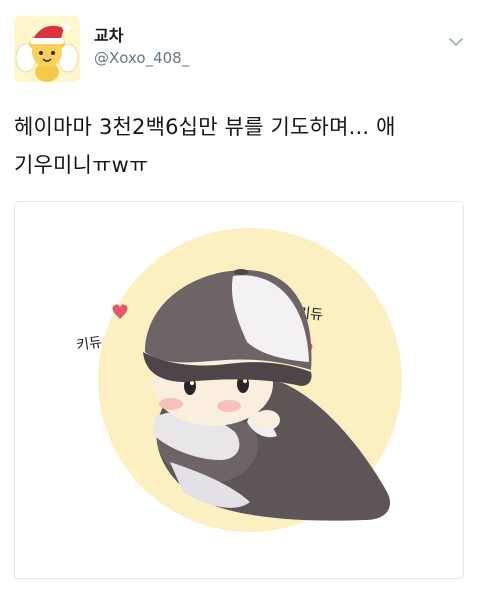  Describe the element at coordinates (141, 58) in the screenshot. I see `user-handle: @Xoxo_408_` at that location.